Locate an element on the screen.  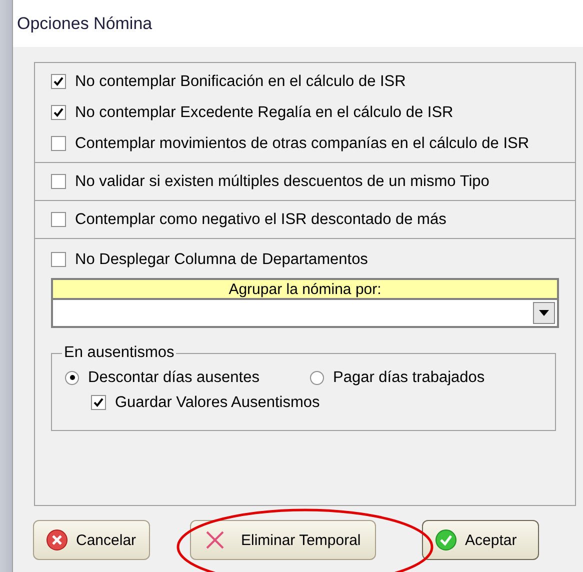
checkbox-label: No validar si existen múltiples descuentos de un mismo Tipo is located at coordinates (282, 181).